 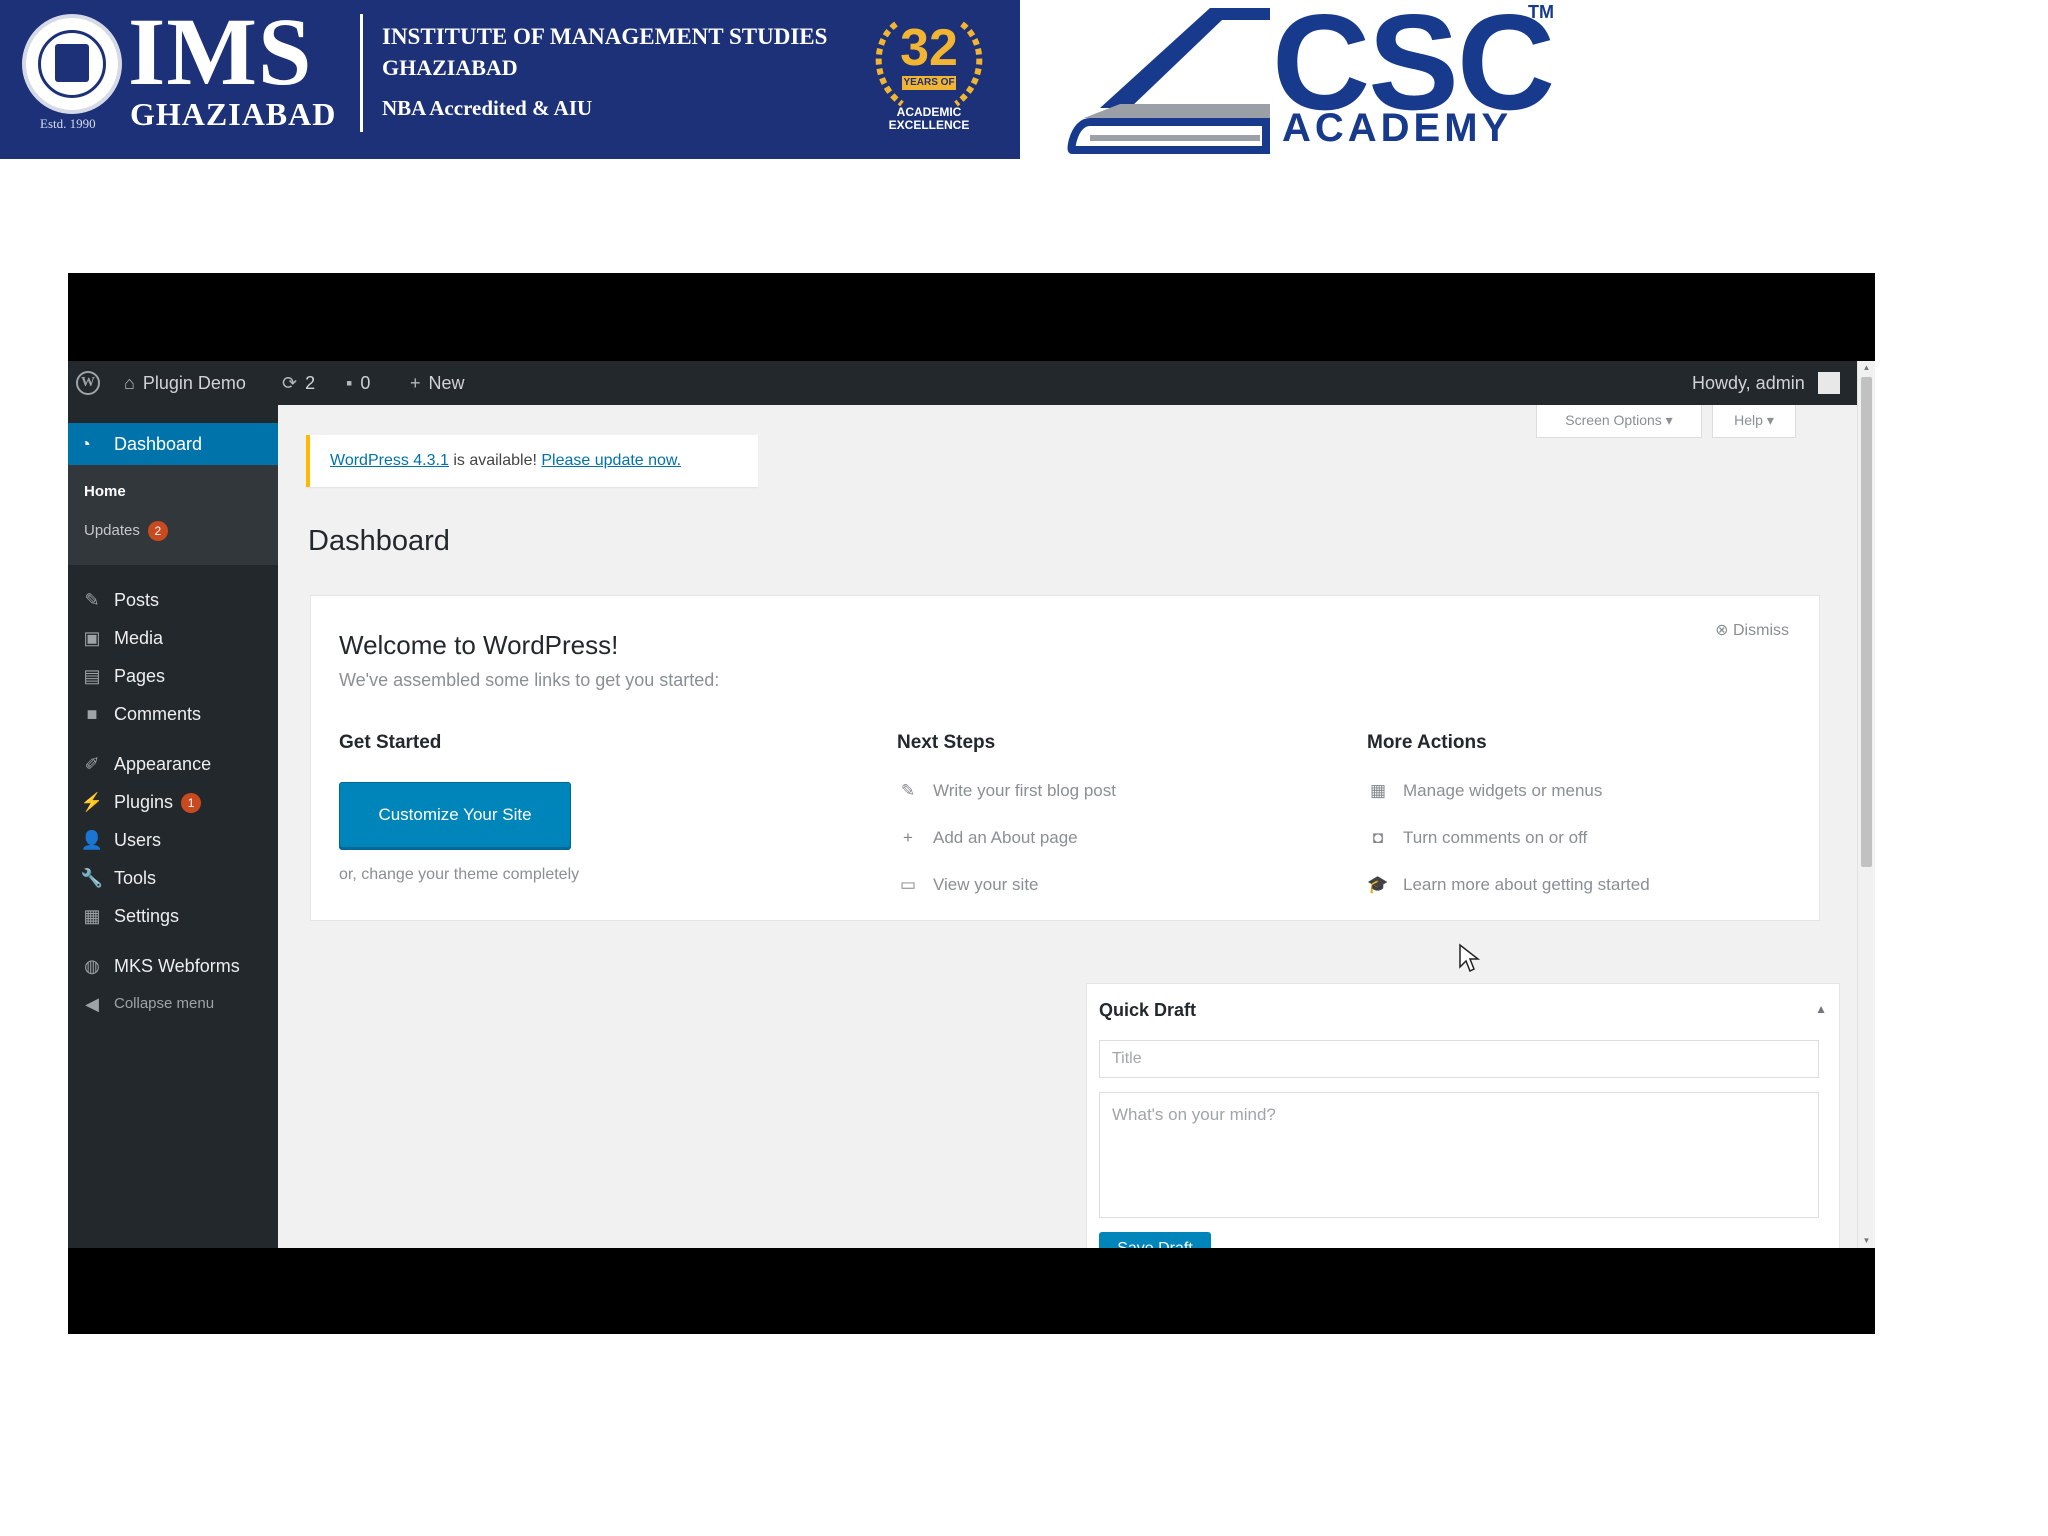 What do you see at coordinates (163, 764) in the screenshot?
I see `sidebar-item-label: Appearance` at bounding box center [163, 764].